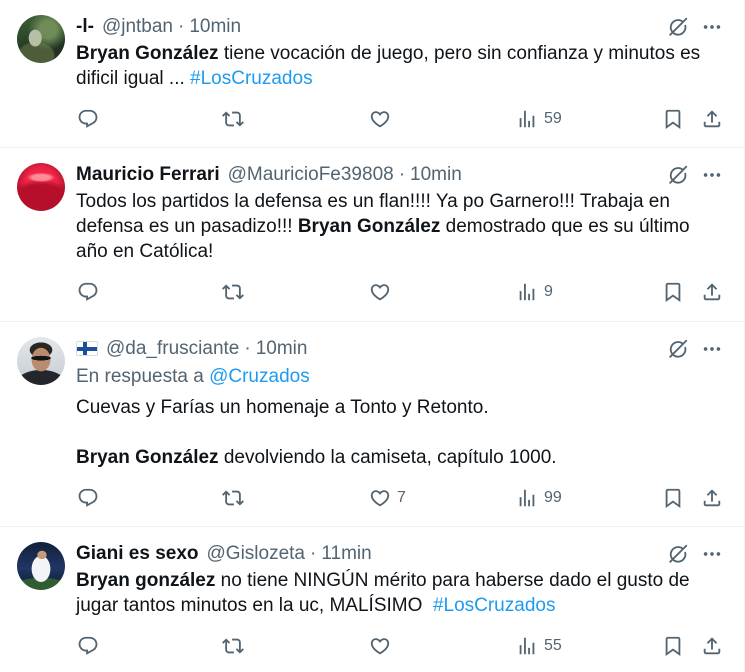 Image resolution: width=745 pixels, height=672 pixels. What do you see at coordinates (400, 348) in the screenshot?
I see `tweet-header: @da_frusciante · 10min` at bounding box center [400, 348].